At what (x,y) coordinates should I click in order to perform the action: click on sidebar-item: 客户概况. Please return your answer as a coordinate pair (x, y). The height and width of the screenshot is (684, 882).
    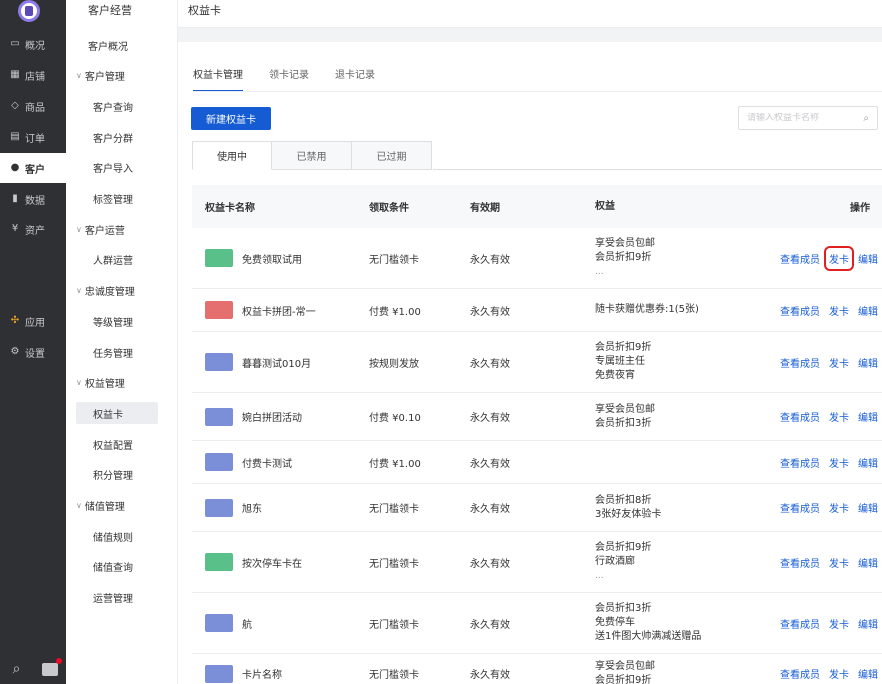
    Looking at the image, I should click on (122, 45).